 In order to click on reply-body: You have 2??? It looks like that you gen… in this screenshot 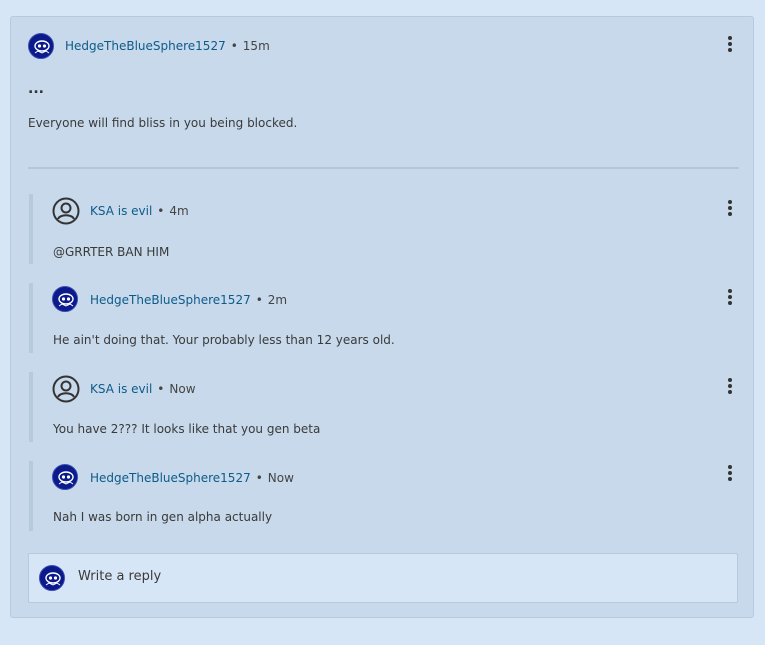, I will do `click(187, 429)`.